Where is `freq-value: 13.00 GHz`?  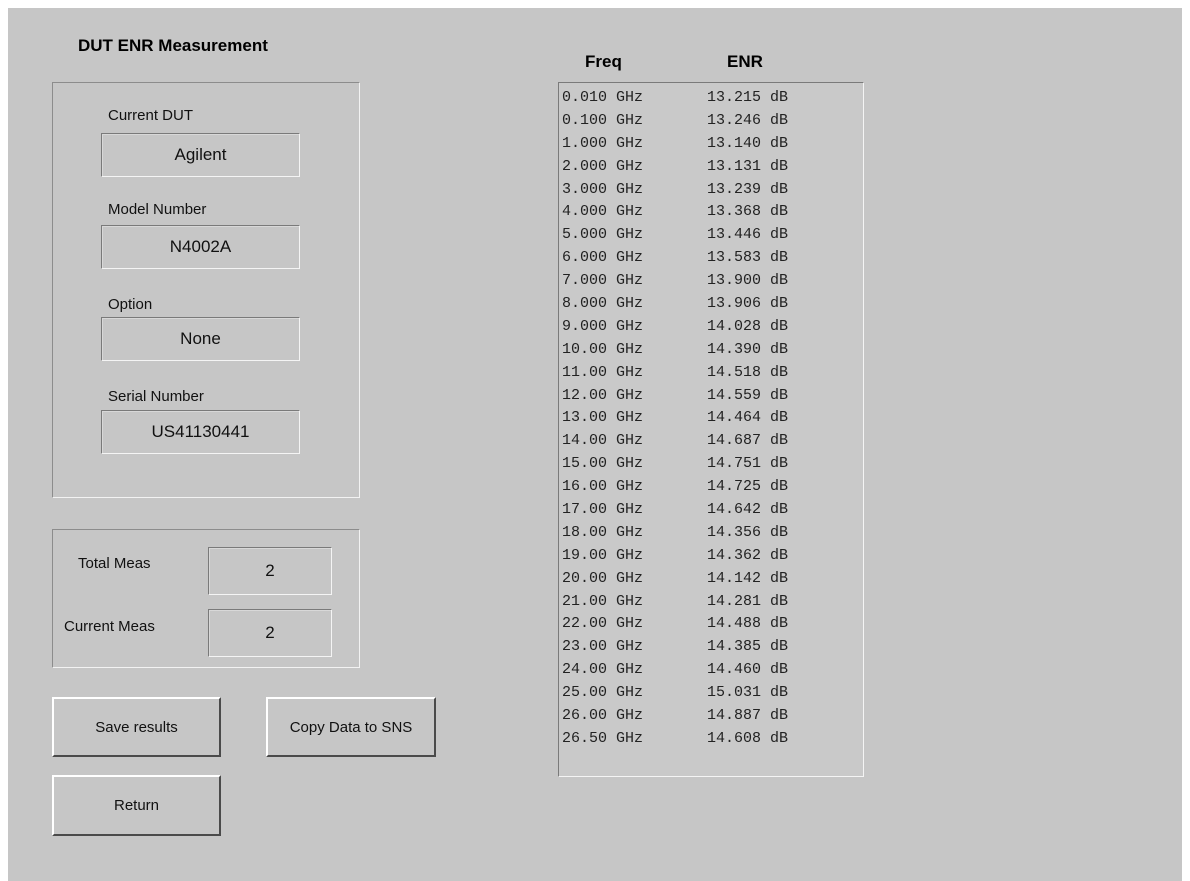
freq-value: 13.00 GHz is located at coordinates (603, 418).